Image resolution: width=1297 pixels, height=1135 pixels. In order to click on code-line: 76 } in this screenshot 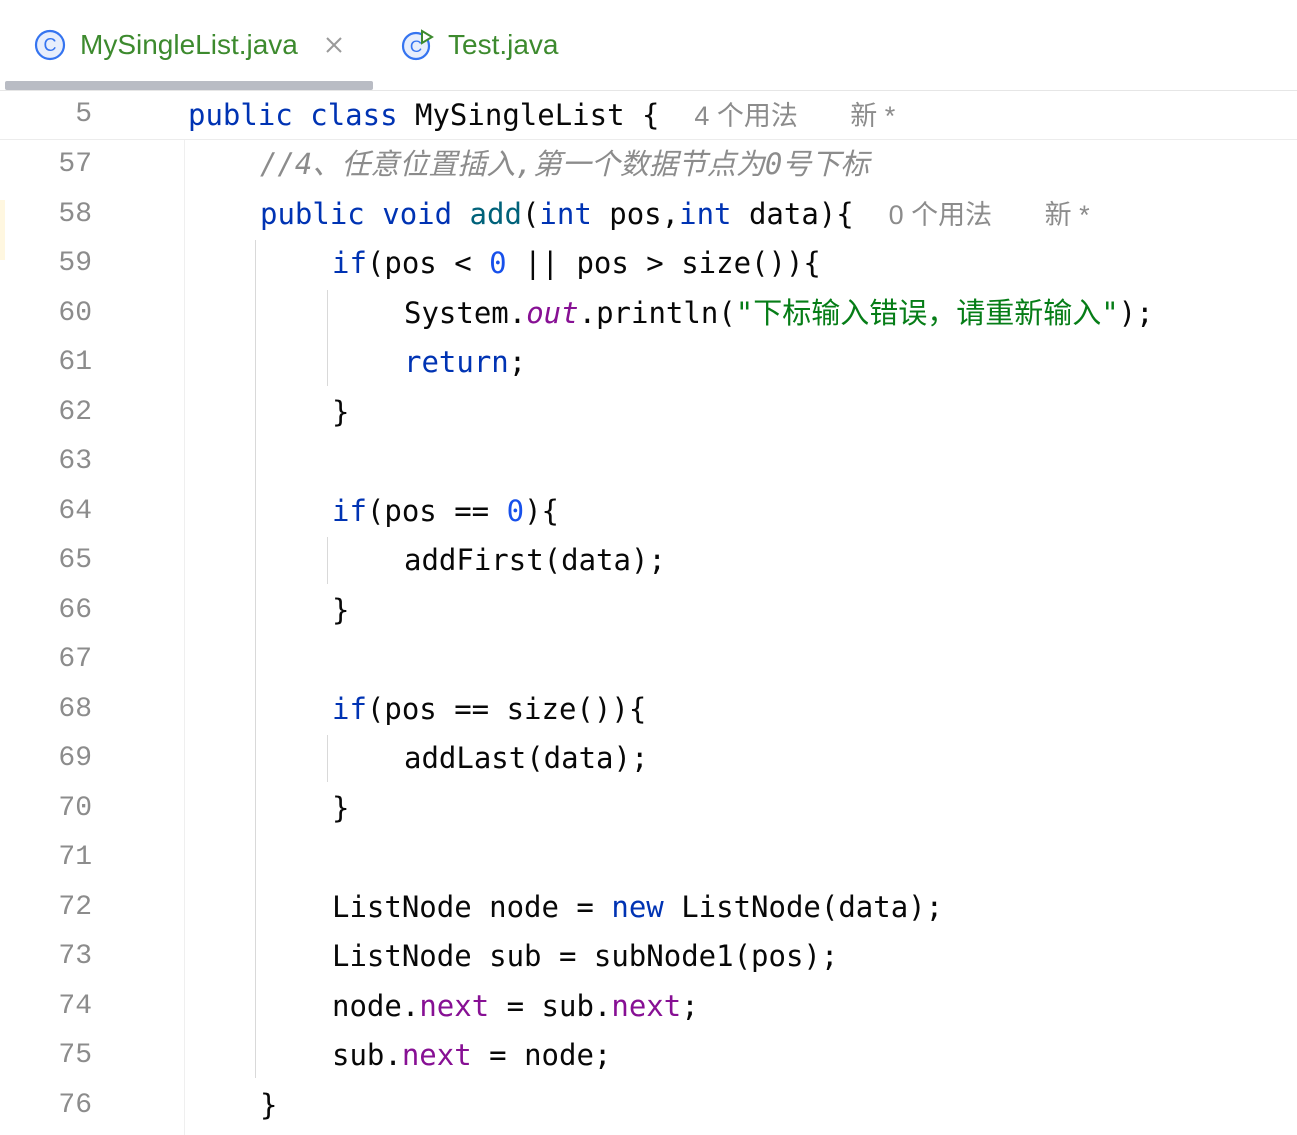, I will do `click(648, 1105)`.